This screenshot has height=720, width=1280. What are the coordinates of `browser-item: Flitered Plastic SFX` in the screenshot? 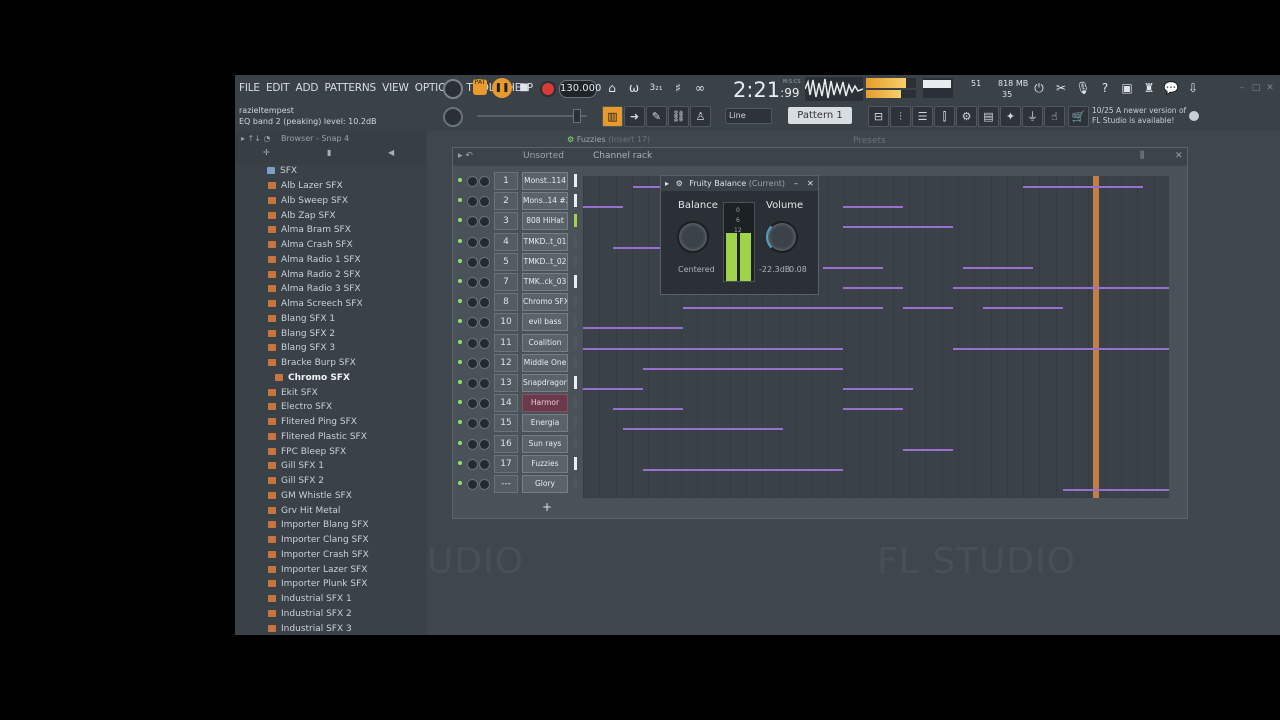 It's located at (317, 437).